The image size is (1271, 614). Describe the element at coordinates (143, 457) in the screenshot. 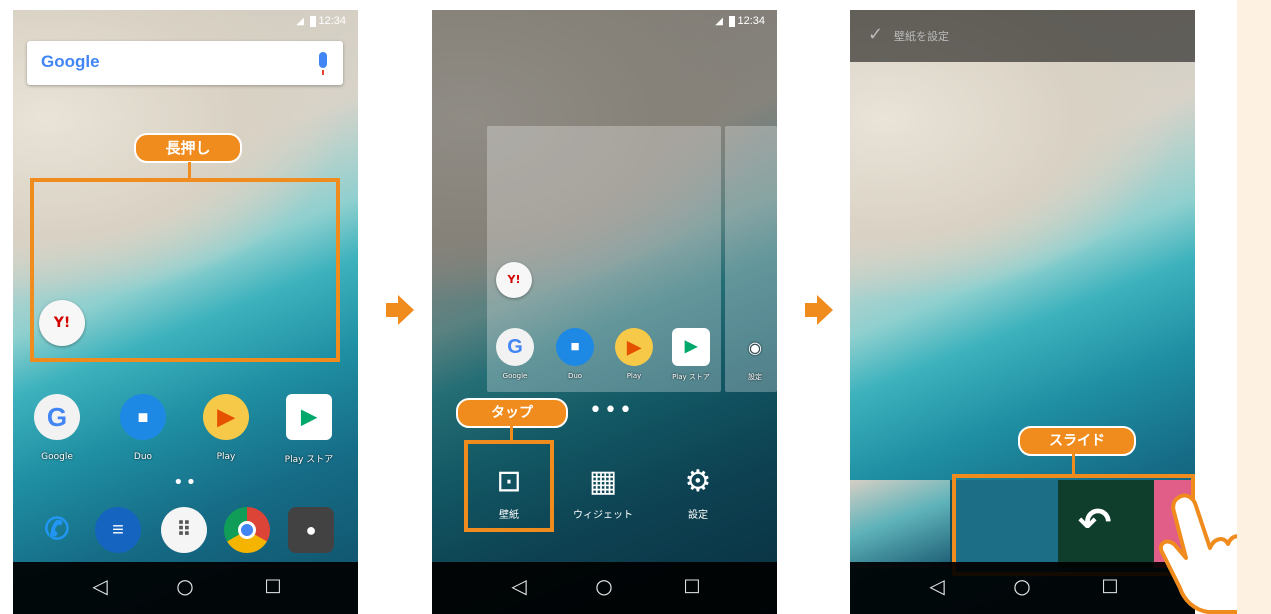

I see `app-label-duo: Duo` at that location.